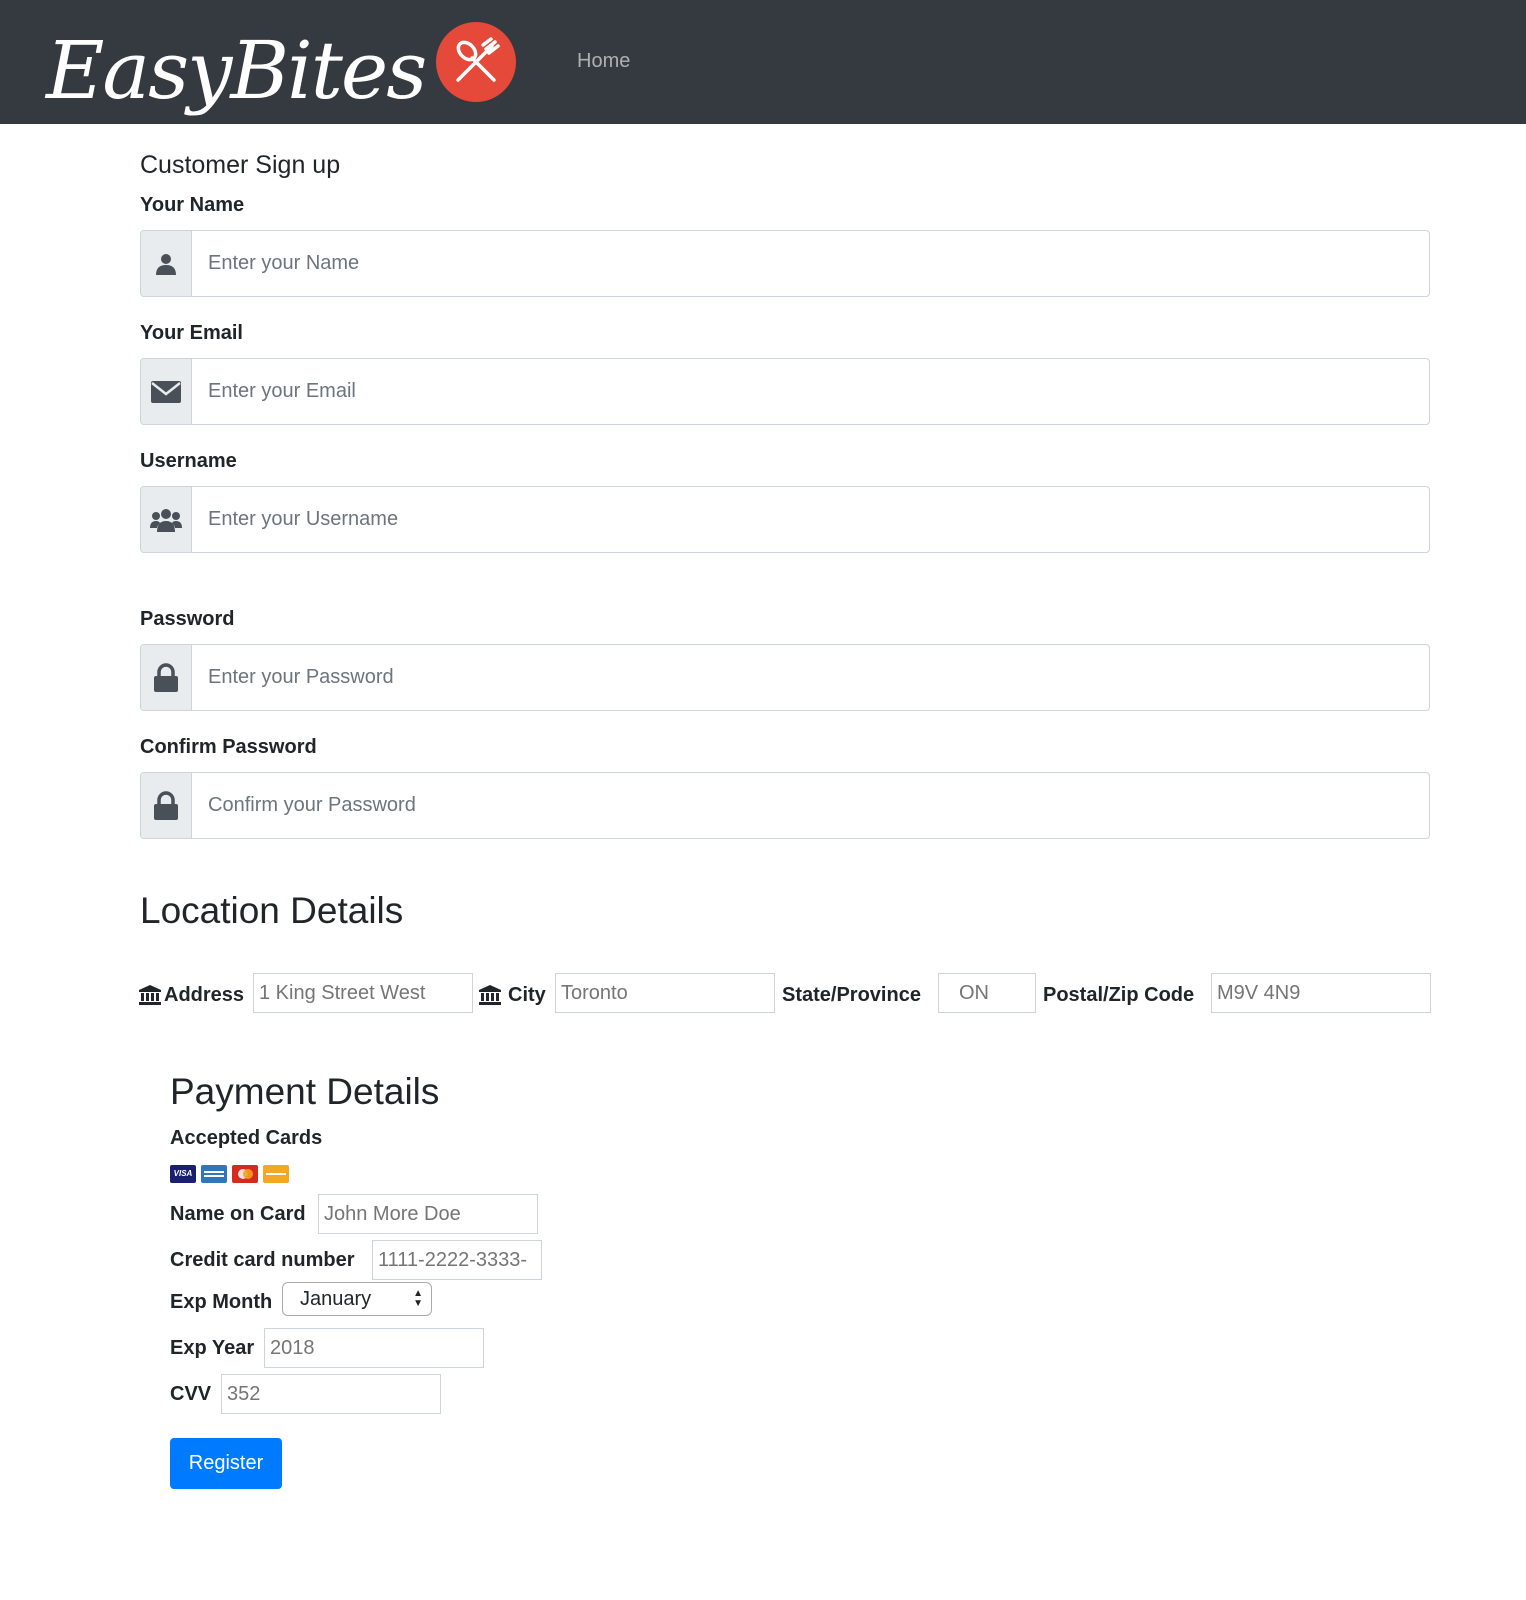 Image resolution: width=1526 pixels, height=1600 pixels. Describe the element at coordinates (240, 165) in the screenshot. I see `page-title: Customer Sign up` at that location.